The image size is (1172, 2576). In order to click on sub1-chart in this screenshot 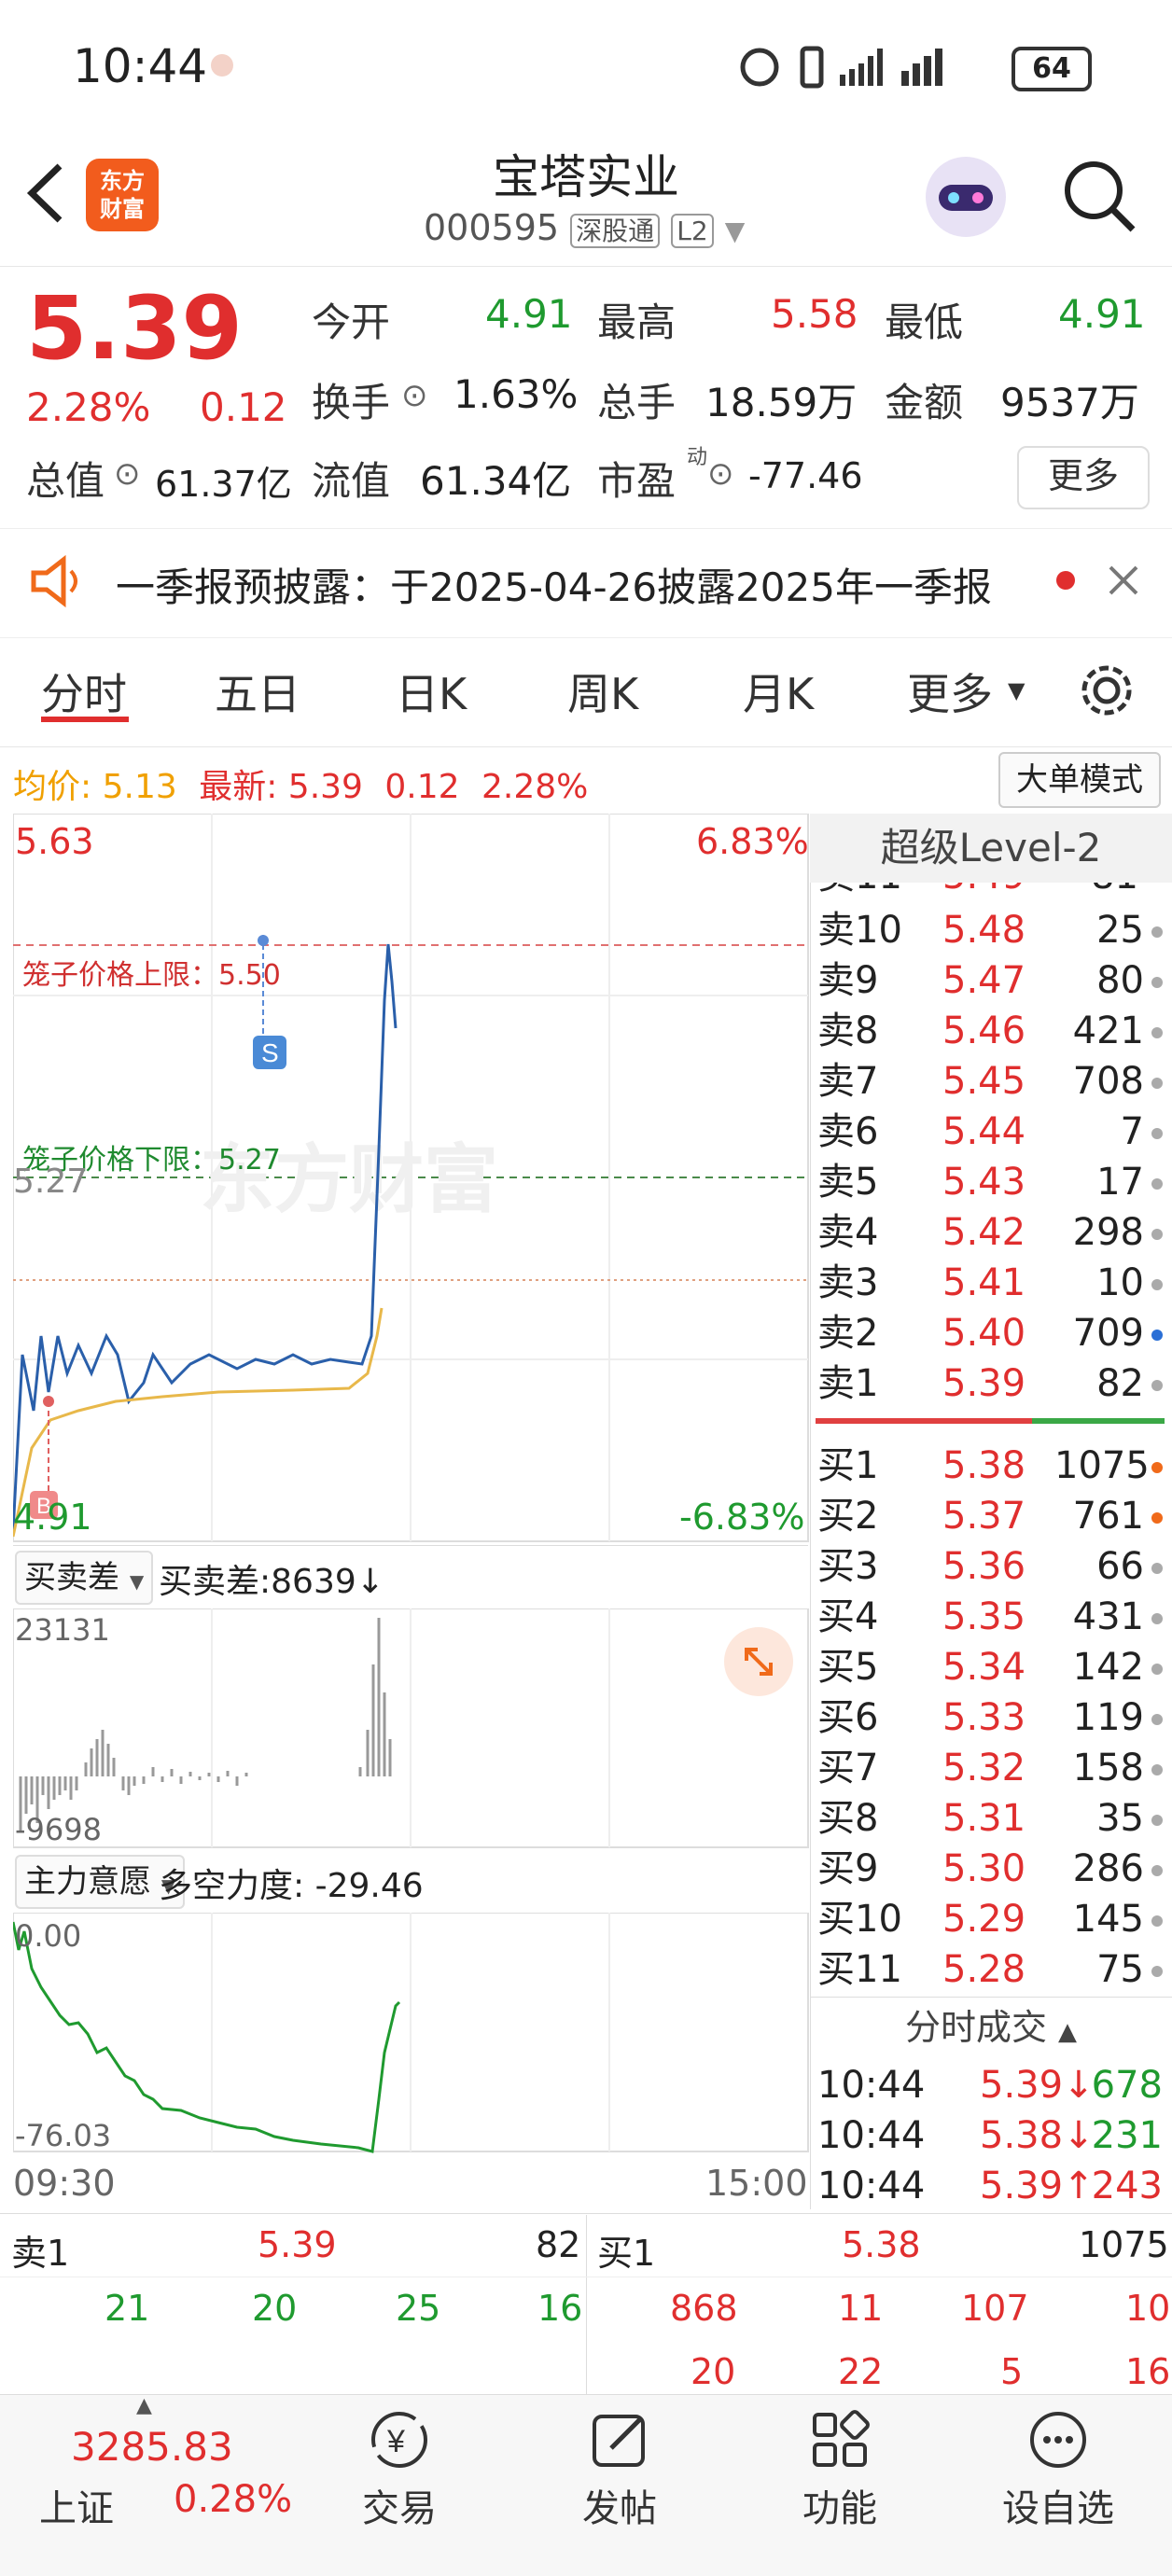, I will do `click(411, 1728)`.